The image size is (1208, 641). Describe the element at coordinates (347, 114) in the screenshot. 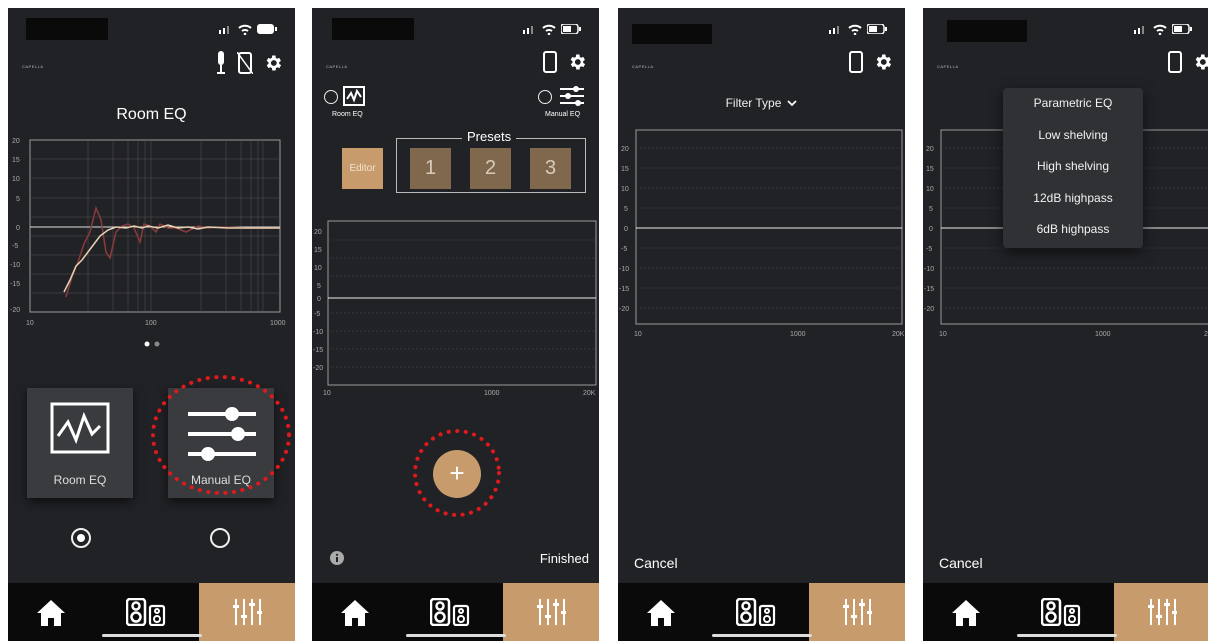

I see `mode-room-label: Room EQ` at that location.